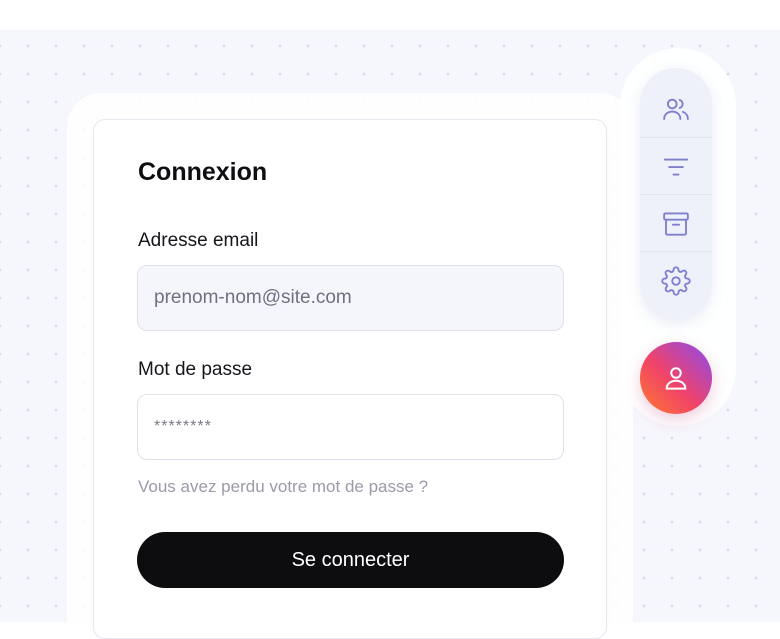 The image size is (780, 639). Describe the element at coordinates (350, 427) in the screenshot. I see `password-field: ********` at that location.